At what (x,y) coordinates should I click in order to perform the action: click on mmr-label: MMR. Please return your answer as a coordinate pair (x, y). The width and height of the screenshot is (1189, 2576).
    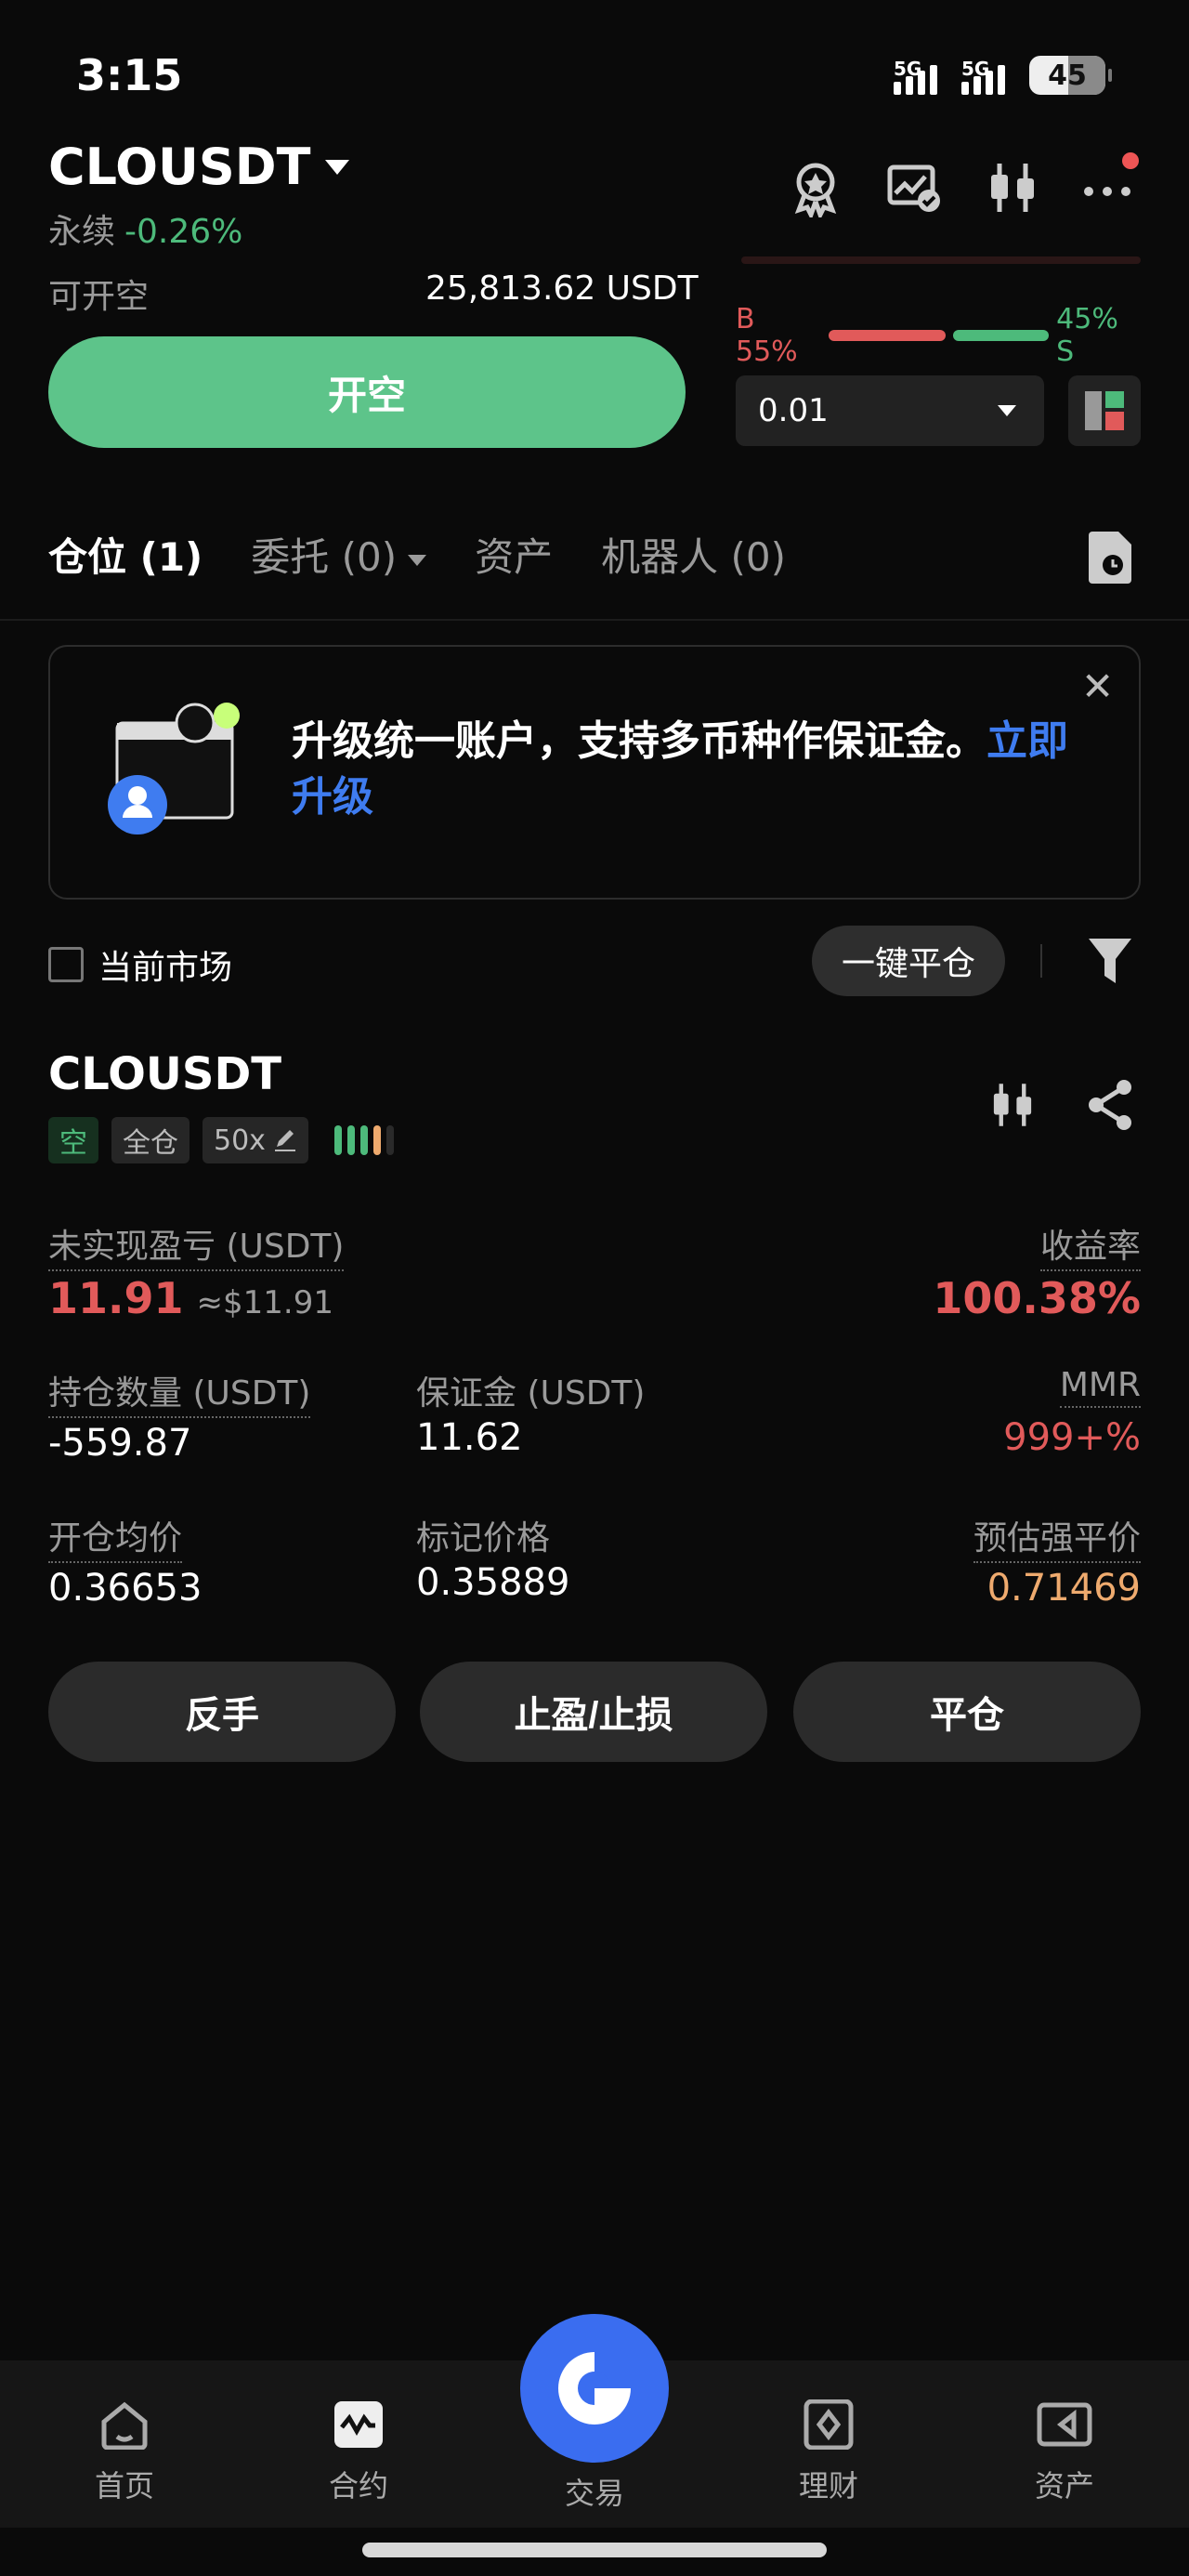
    Looking at the image, I should click on (1100, 1387).